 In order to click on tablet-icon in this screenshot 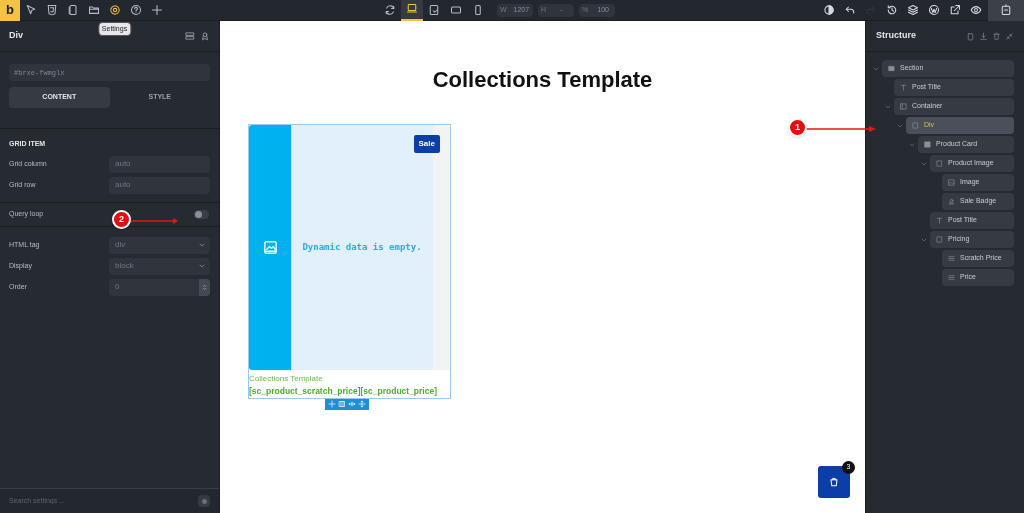, I will do `click(434, 10)`.